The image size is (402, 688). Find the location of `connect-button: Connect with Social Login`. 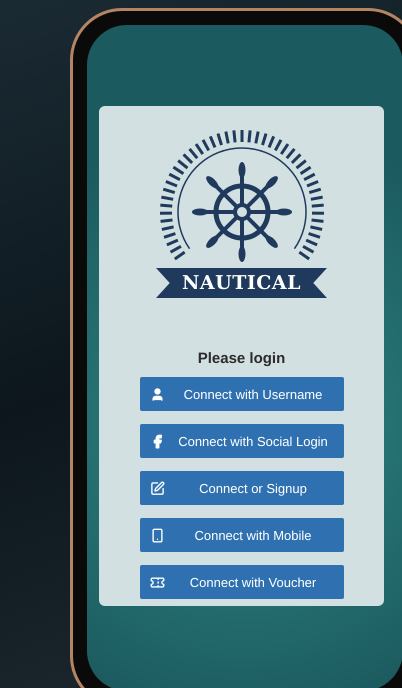

connect-button: Connect with Social Login is located at coordinates (242, 441).